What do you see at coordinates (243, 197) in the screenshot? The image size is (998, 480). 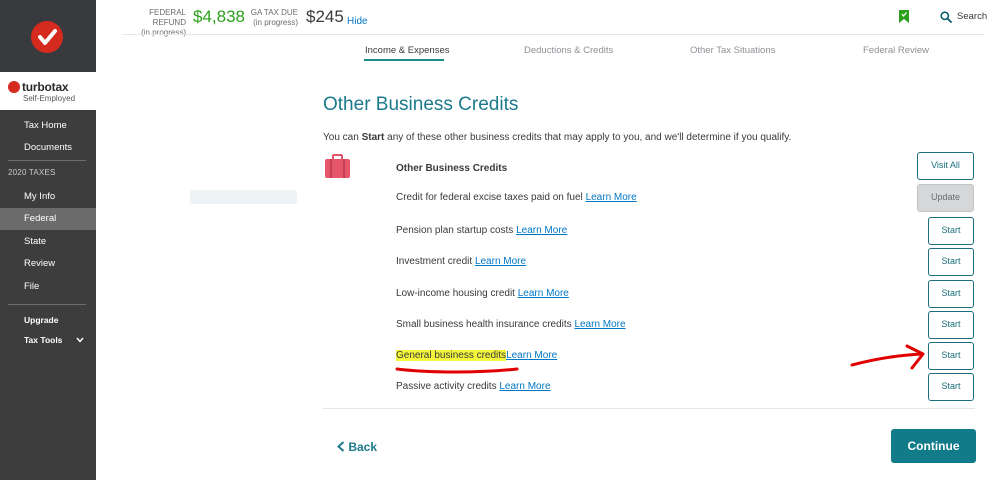 I see `tooltip-placeholder` at bounding box center [243, 197].